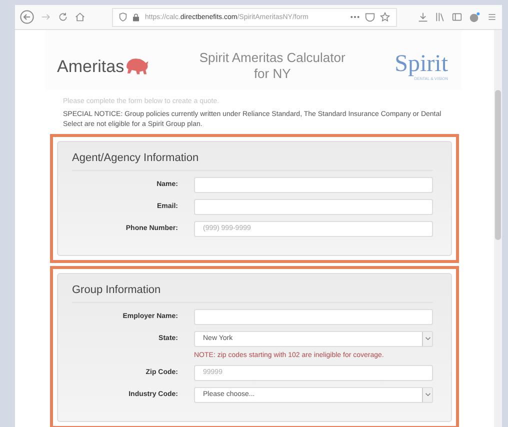  What do you see at coordinates (252, 161) in the screenshot?
I see `section-title: Agent/Agency Information` at bounding box center [252, 161].